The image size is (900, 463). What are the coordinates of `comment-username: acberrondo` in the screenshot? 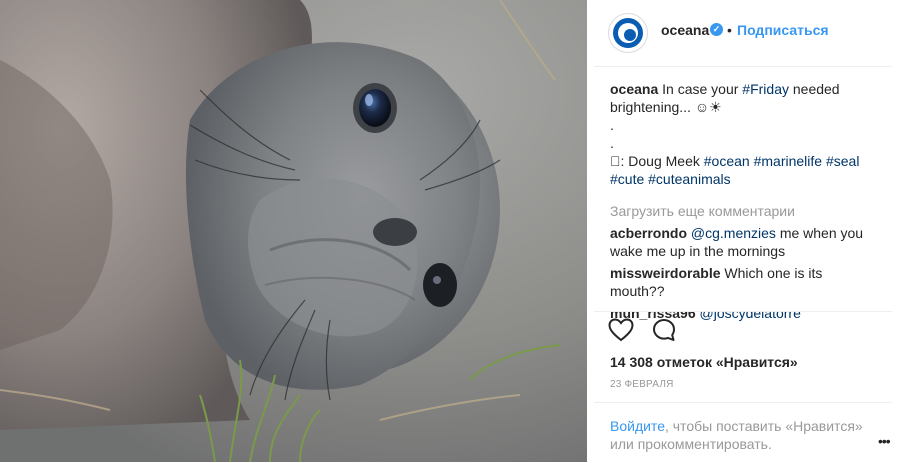 It's located at (648, 233).